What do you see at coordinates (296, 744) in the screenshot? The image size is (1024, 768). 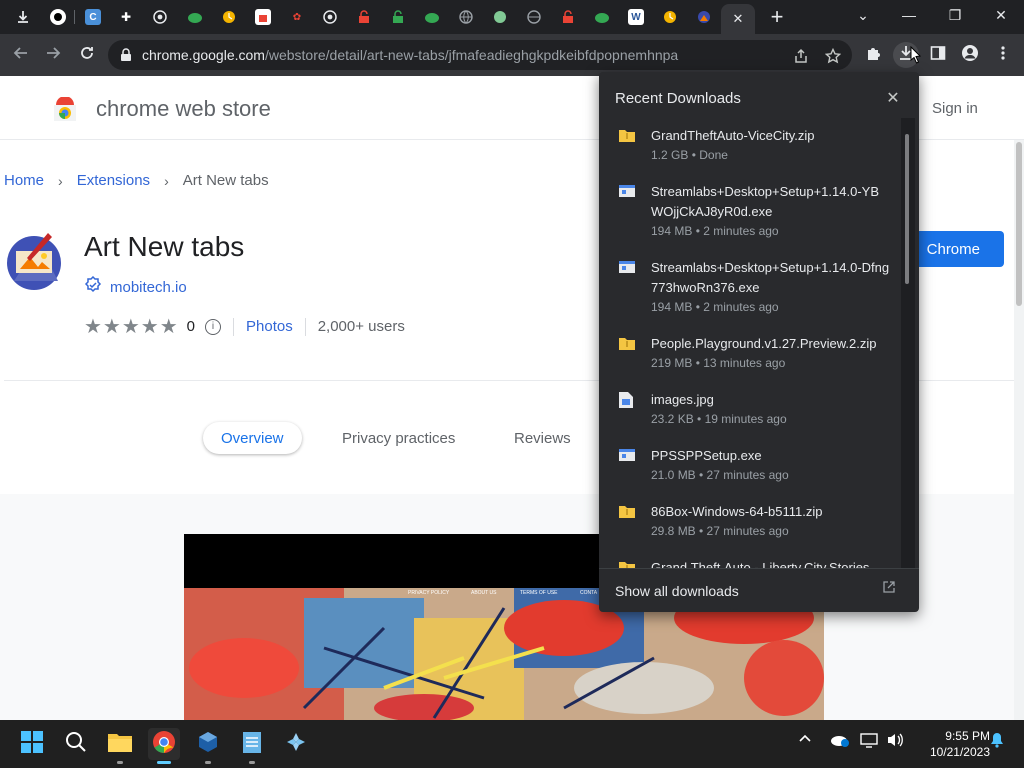 I see `taskbar-gamepad-app` at bounding box center [296, 744].